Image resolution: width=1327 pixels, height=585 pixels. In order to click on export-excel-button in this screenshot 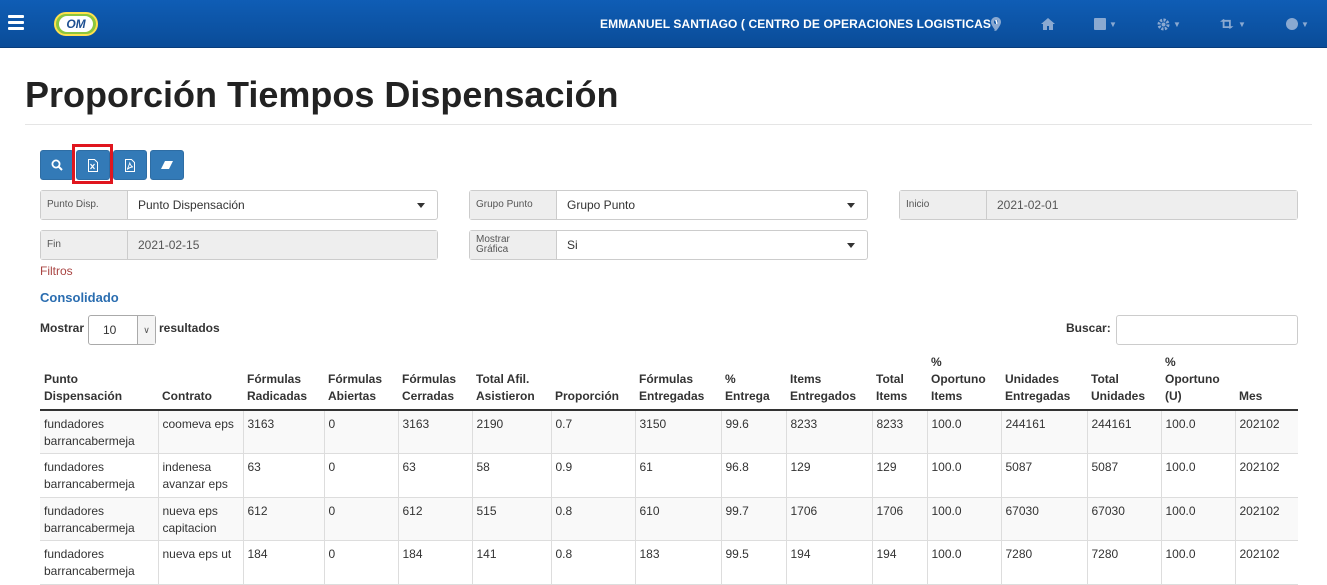, I will do `click(93, 165)`.